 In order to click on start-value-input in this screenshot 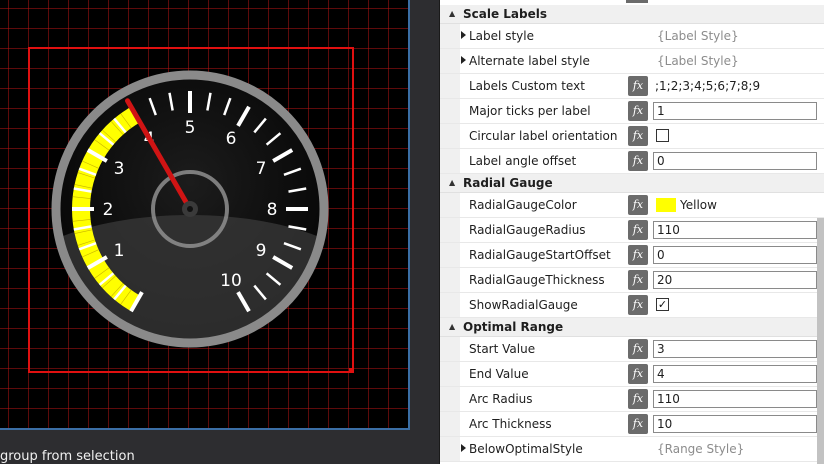, I will do `click(735, 349)`.